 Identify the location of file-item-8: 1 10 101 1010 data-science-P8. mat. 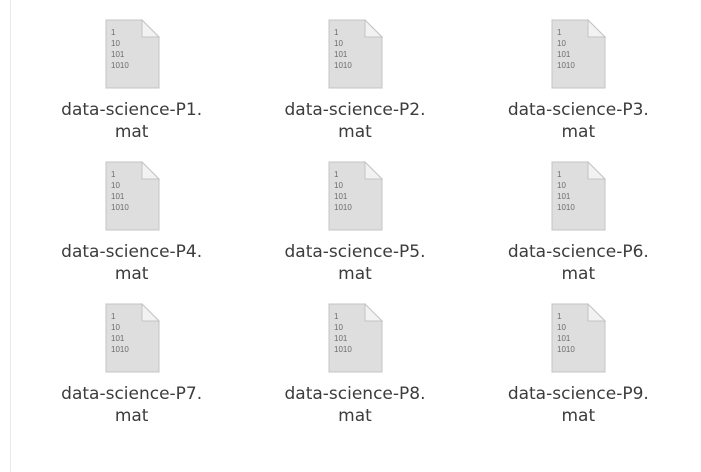
(354, 369).